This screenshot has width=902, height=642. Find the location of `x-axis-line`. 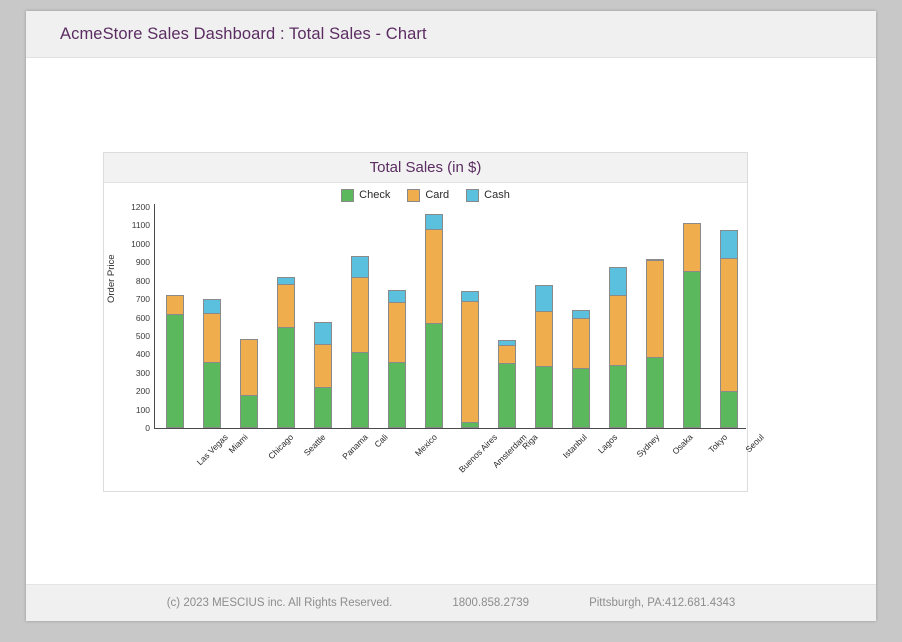

x-axis-line is located at coordinates (450, 428).